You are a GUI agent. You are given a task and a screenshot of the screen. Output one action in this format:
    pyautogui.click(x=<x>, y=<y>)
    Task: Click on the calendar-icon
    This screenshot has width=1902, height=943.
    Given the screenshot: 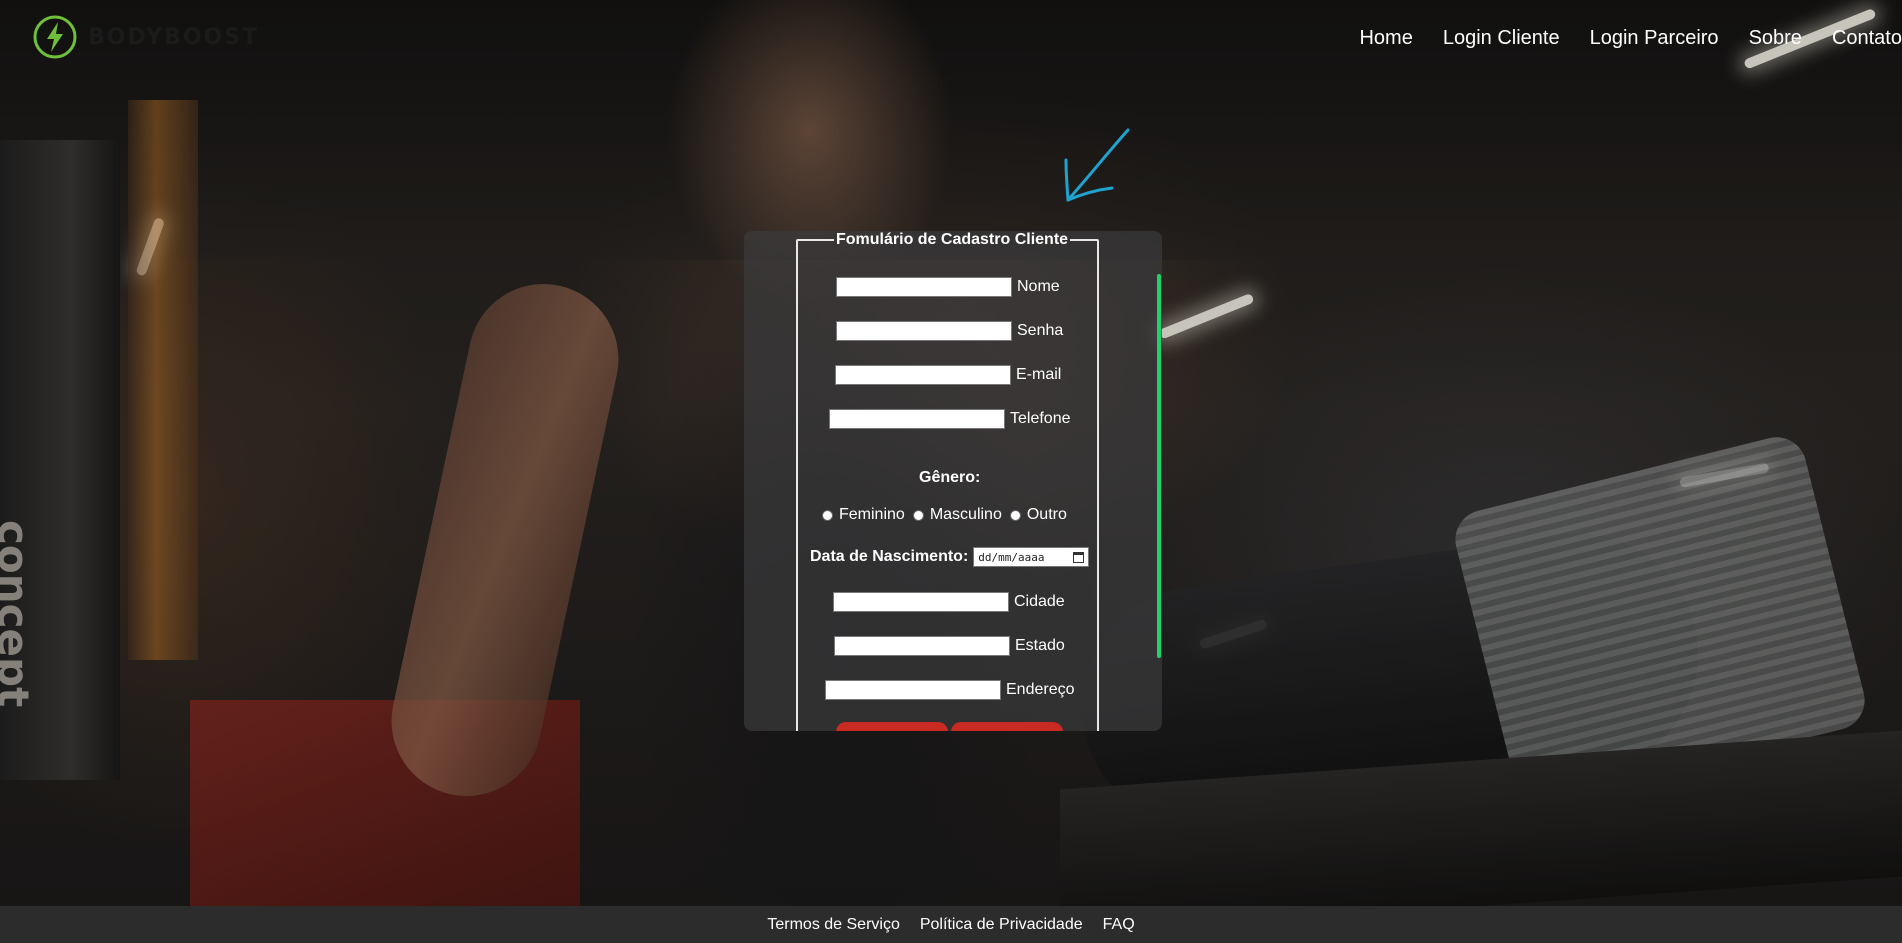 What is the action you would take?
    pyautogui.click(x=1079, y=557)
    